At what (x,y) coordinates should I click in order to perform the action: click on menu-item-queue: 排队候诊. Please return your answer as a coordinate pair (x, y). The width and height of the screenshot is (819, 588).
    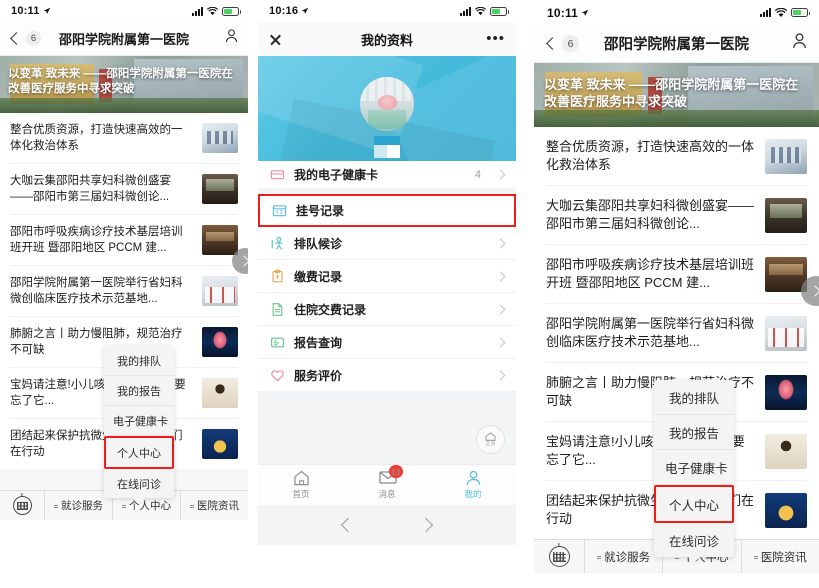
    Looking at the image, I should click on (387, 243).